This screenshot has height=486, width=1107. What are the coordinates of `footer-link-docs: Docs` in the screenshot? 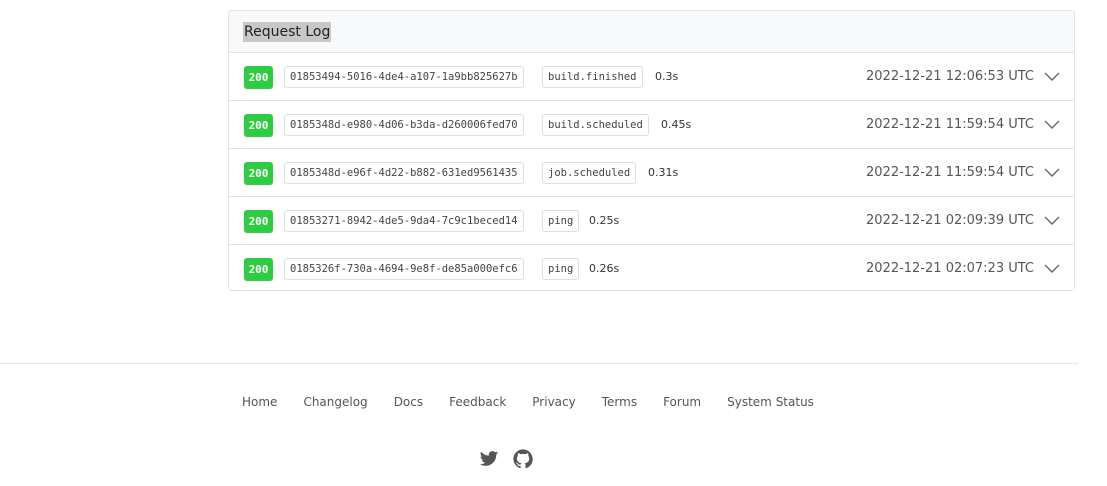 It's located at (408, 402).